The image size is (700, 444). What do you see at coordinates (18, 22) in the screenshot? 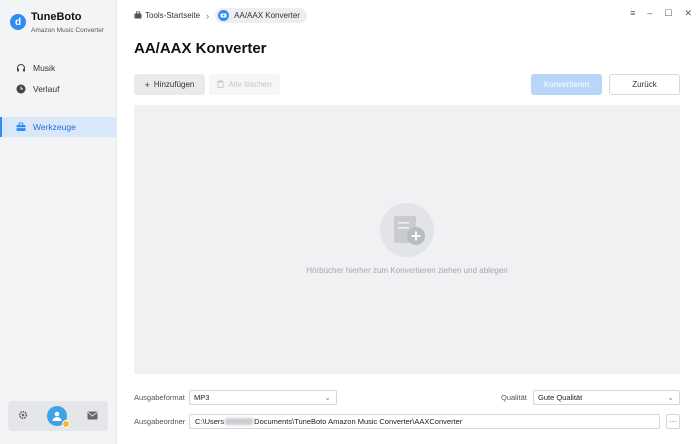
I see `app-logo-icon: d` at bounding box center [18, 22].